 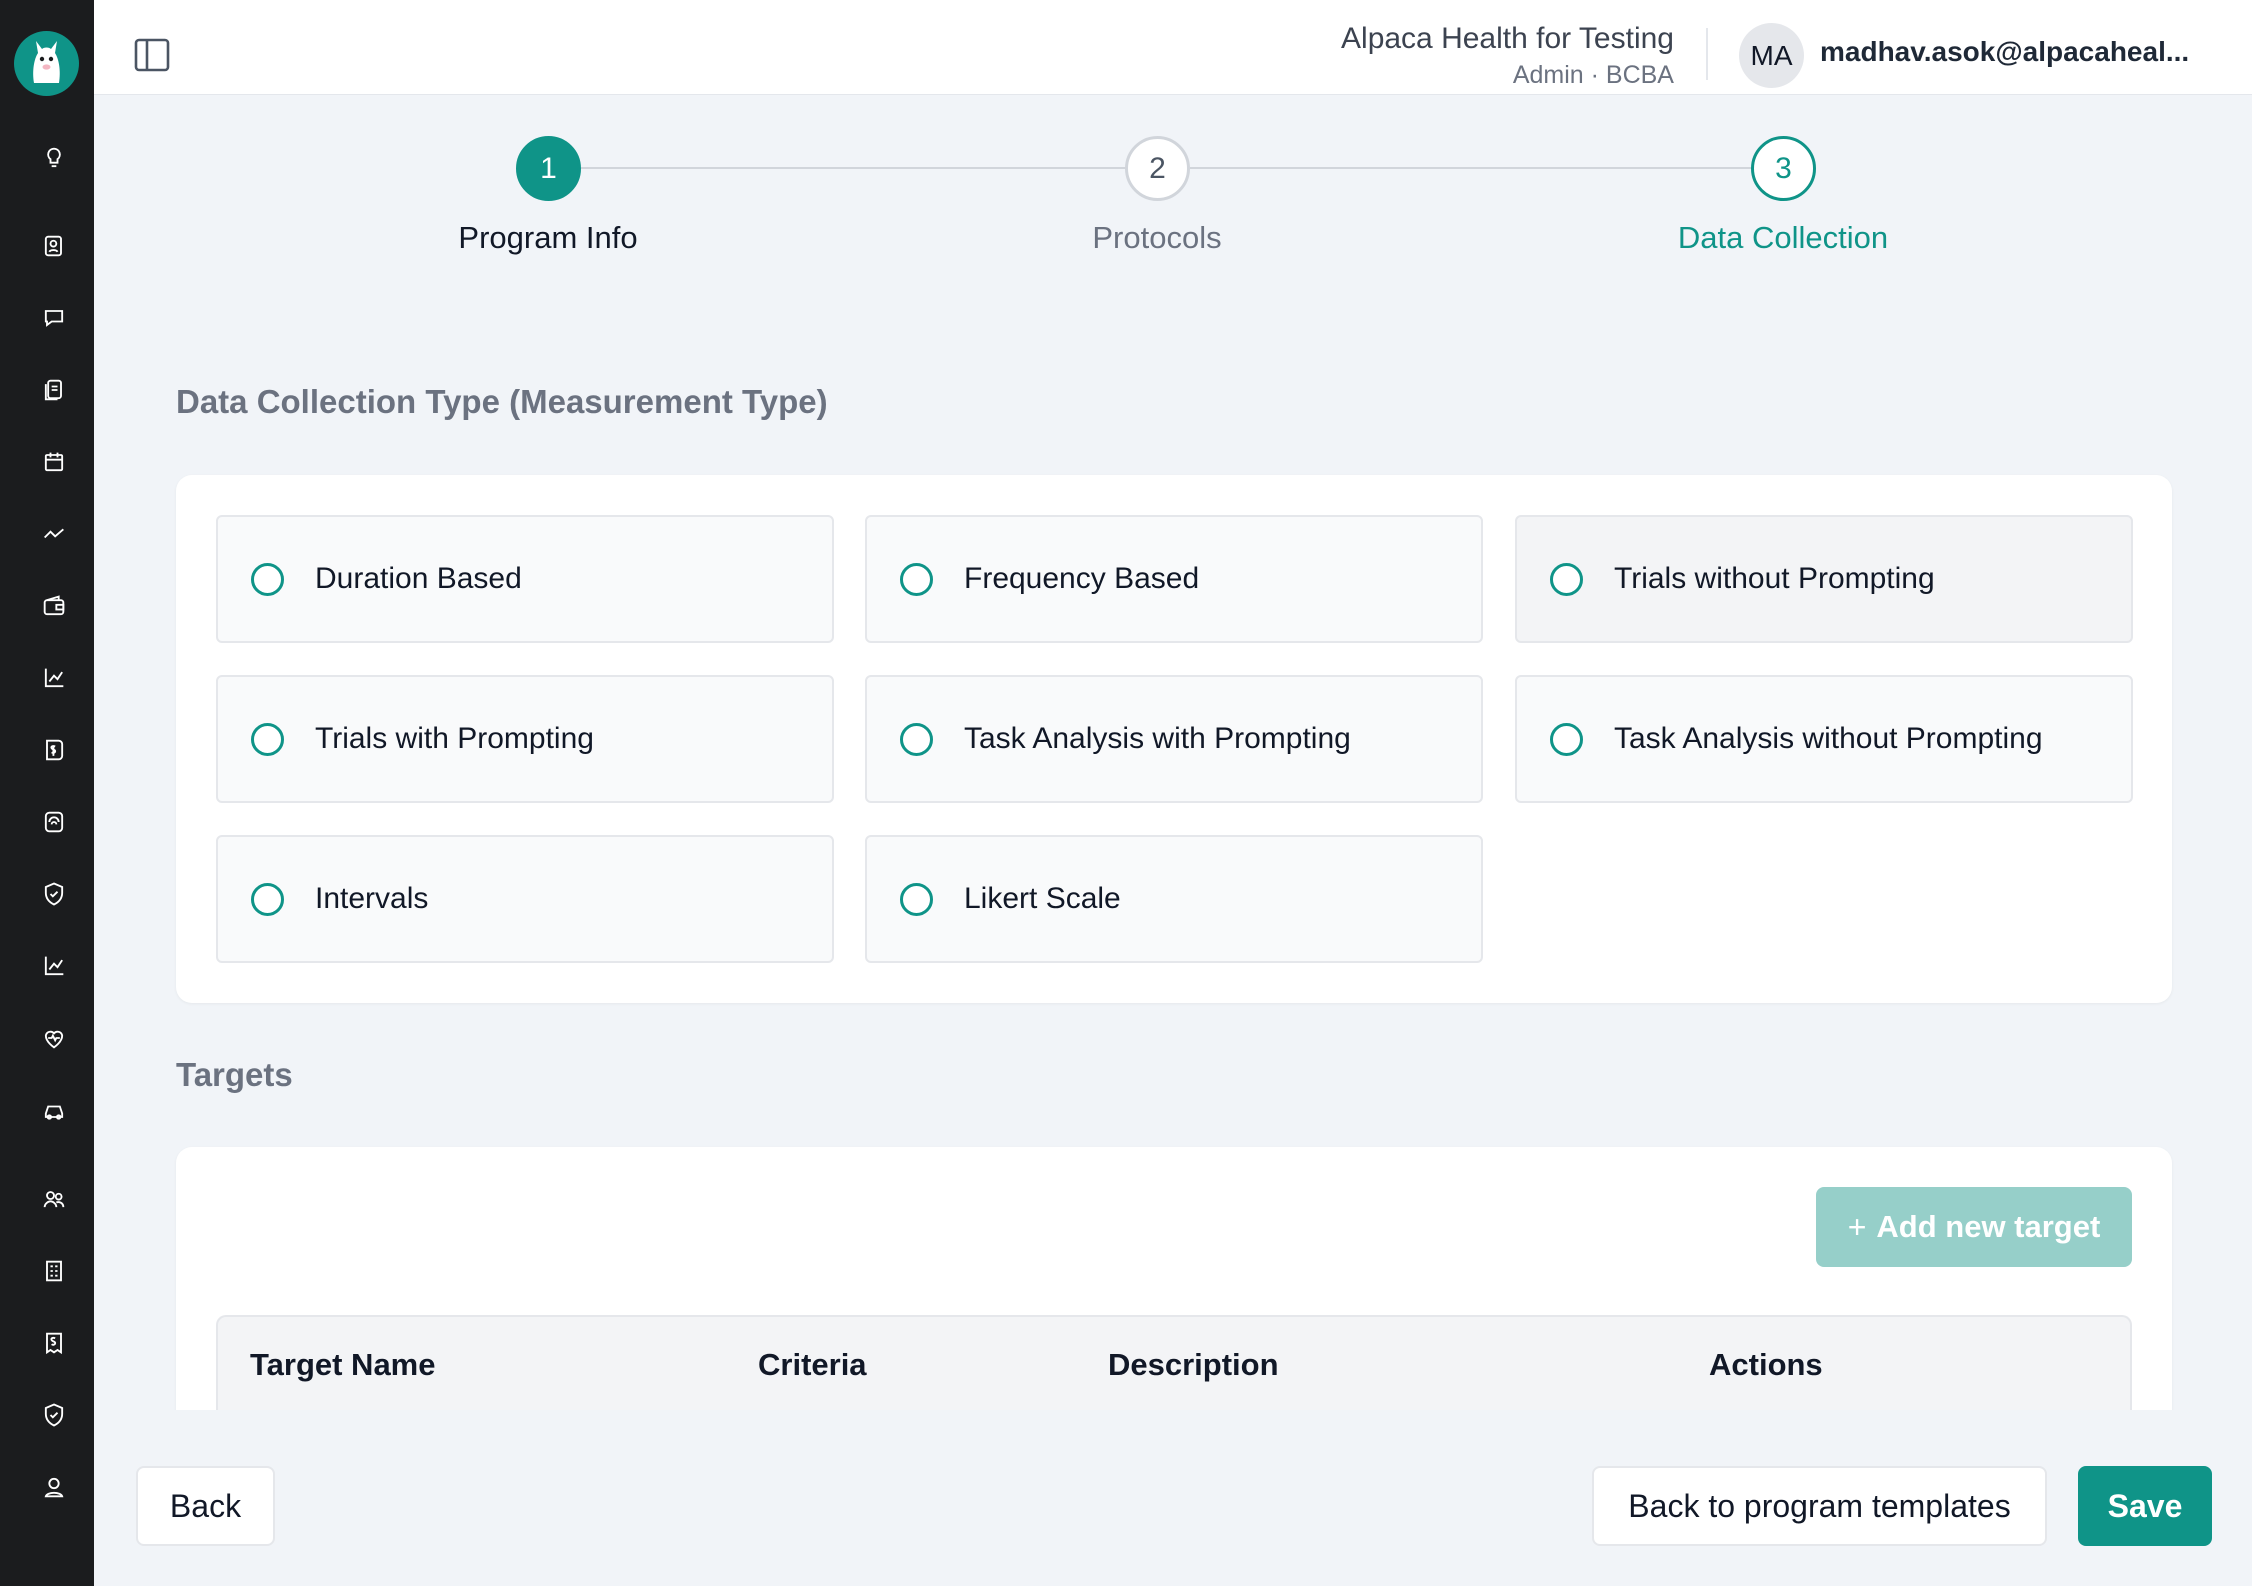 What do you see at coordinates (418, 578) in the screenshot?
I see `option-label: Duration Based` at bounding box center [418, 578].